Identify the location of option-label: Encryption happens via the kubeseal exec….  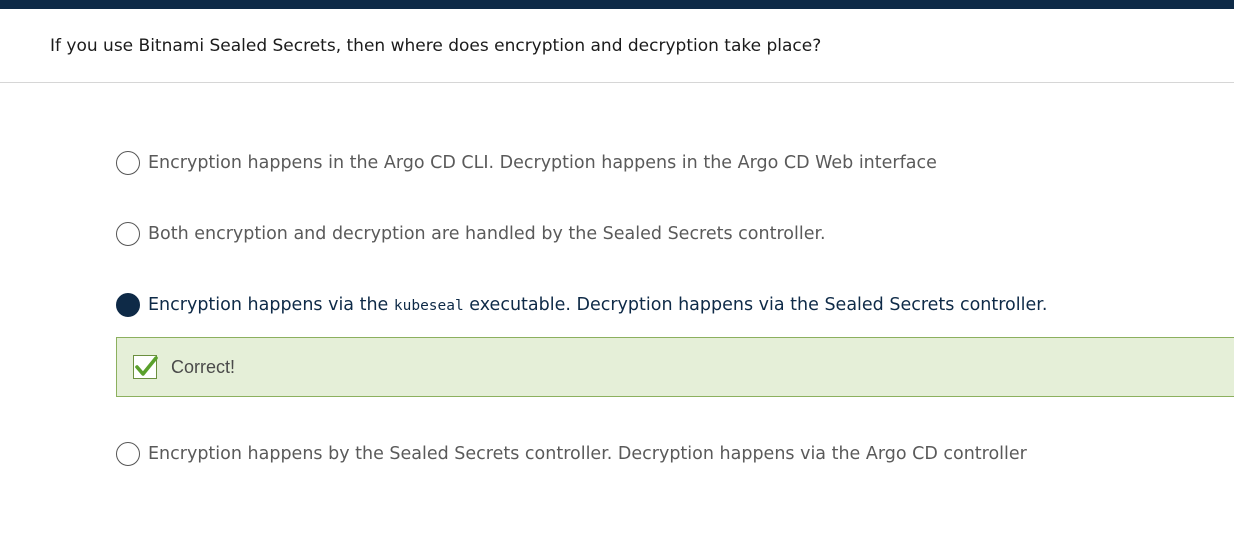
(597, 305).